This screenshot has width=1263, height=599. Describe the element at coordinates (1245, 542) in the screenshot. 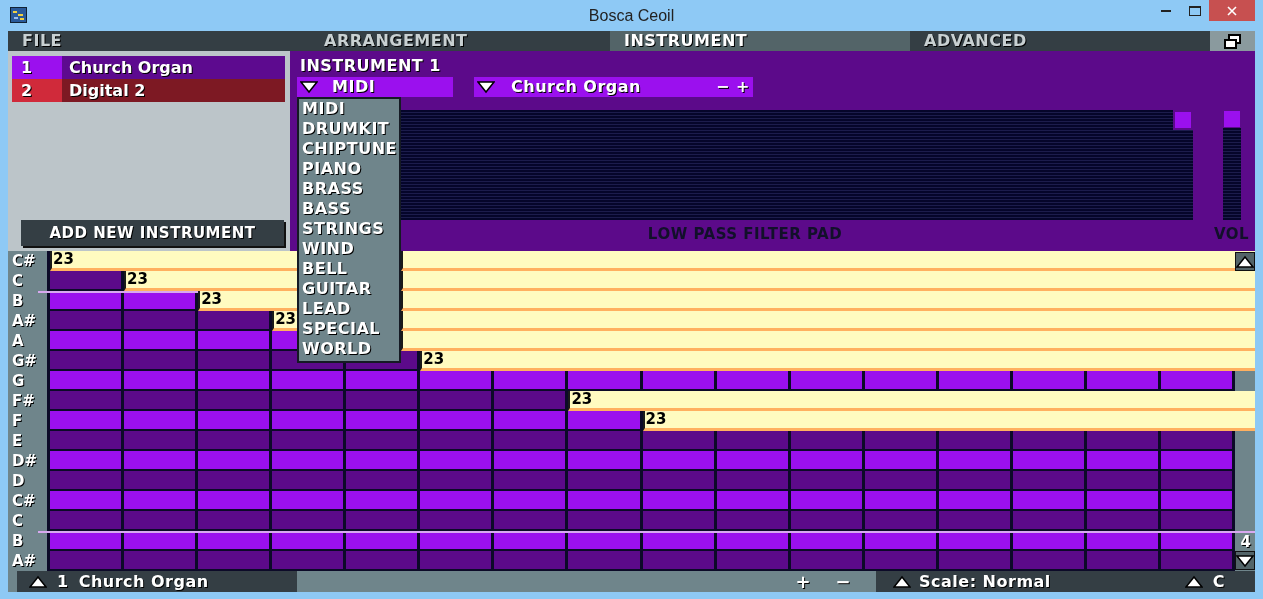

I see `octave-number: 4` at that location.